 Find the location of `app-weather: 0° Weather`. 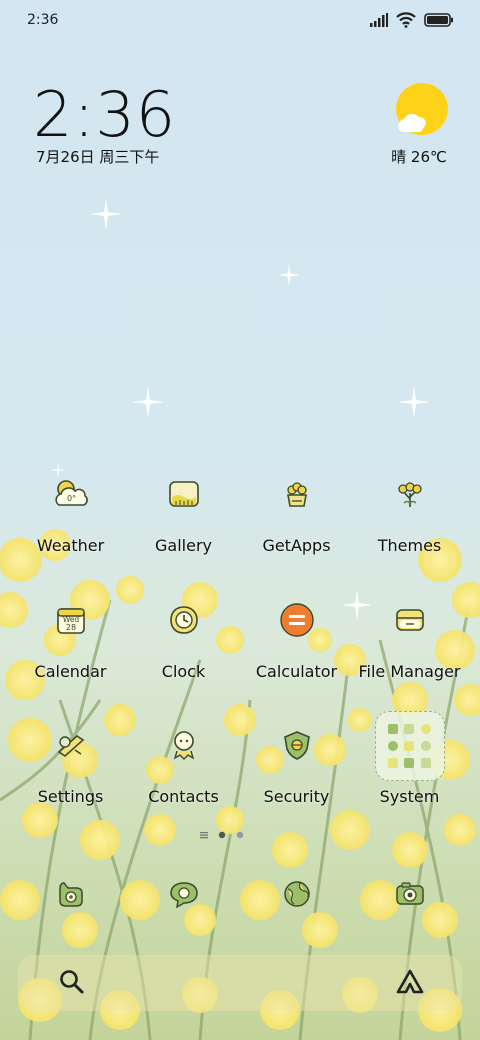

app-weather: 0° Weather is located at coordinates (70, 512).